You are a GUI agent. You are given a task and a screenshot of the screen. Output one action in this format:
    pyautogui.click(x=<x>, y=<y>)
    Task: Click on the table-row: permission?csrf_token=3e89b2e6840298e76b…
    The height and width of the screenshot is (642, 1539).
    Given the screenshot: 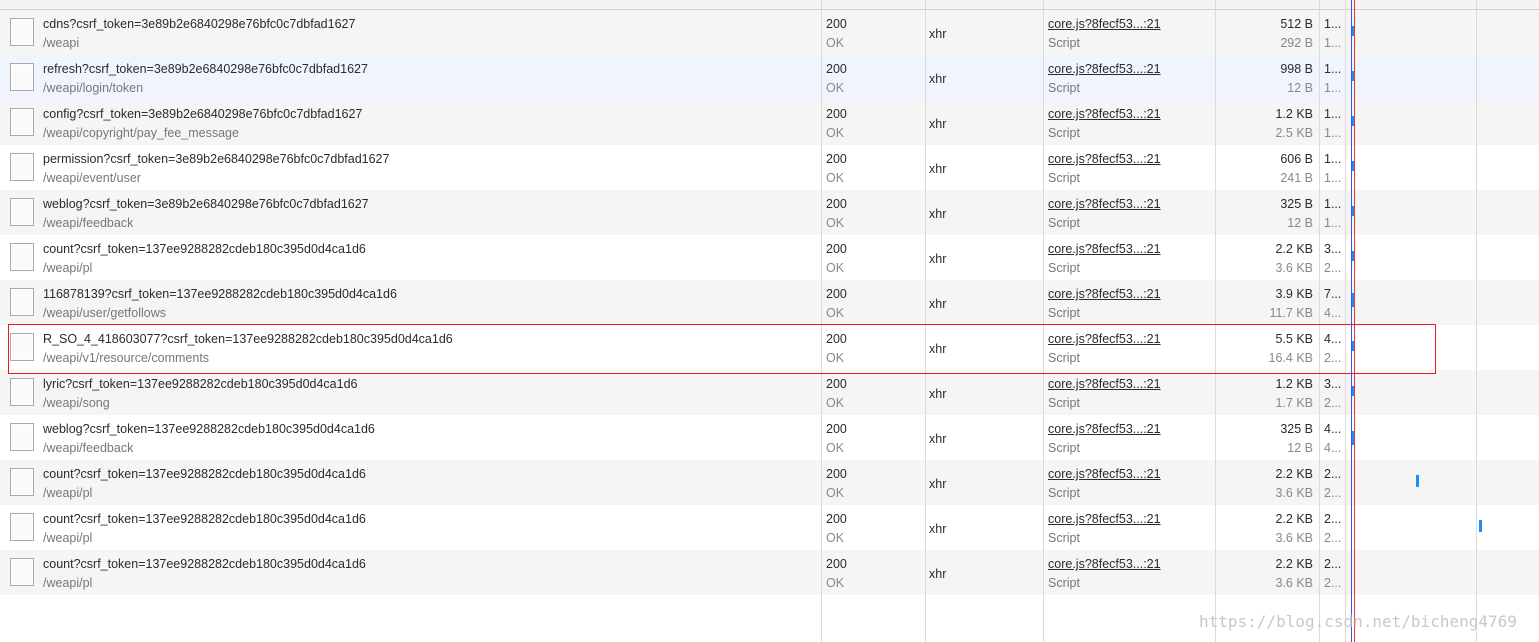 What is the action you would take?
    pyautogui.click(x=769, y=167)
    